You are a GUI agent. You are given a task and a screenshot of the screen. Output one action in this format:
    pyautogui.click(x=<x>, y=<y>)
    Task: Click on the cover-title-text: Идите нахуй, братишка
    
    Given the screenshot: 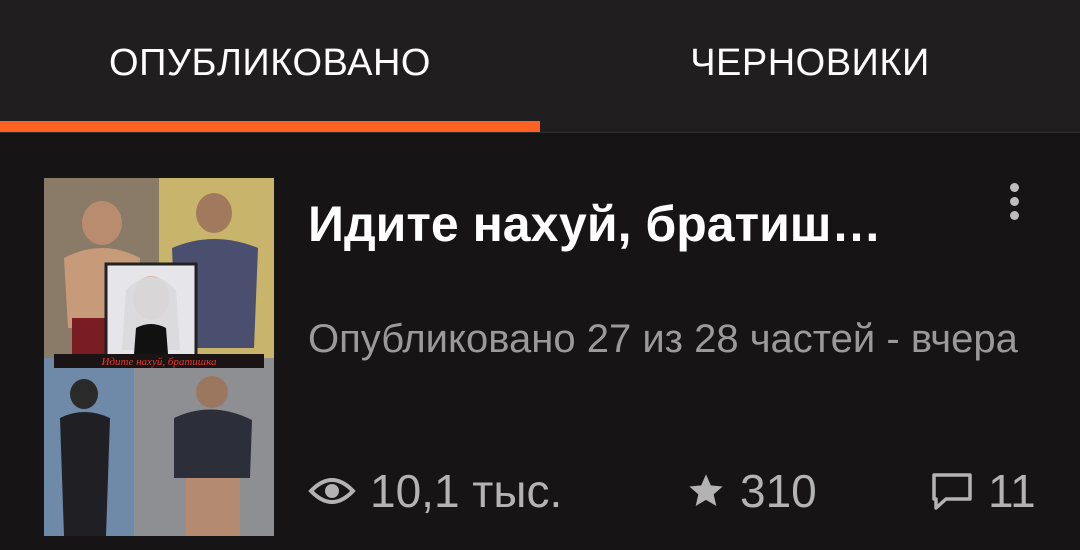 What is the action you would take?
    pyautogui.click(x=159, y=362)
    